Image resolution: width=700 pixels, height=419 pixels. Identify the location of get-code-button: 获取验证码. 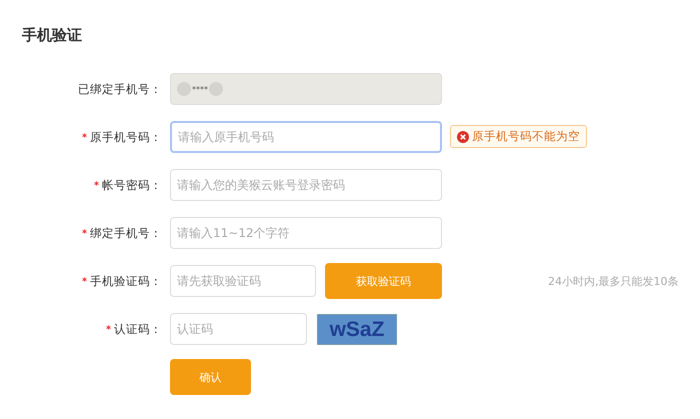
(383, 281).